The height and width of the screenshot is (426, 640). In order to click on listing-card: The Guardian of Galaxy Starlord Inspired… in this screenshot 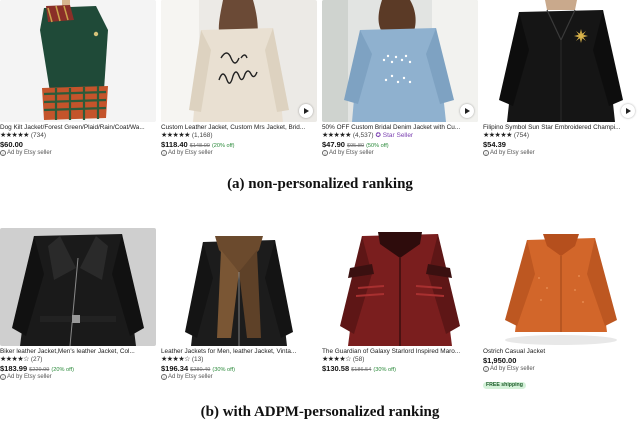, I will do `click(400, 300)`.